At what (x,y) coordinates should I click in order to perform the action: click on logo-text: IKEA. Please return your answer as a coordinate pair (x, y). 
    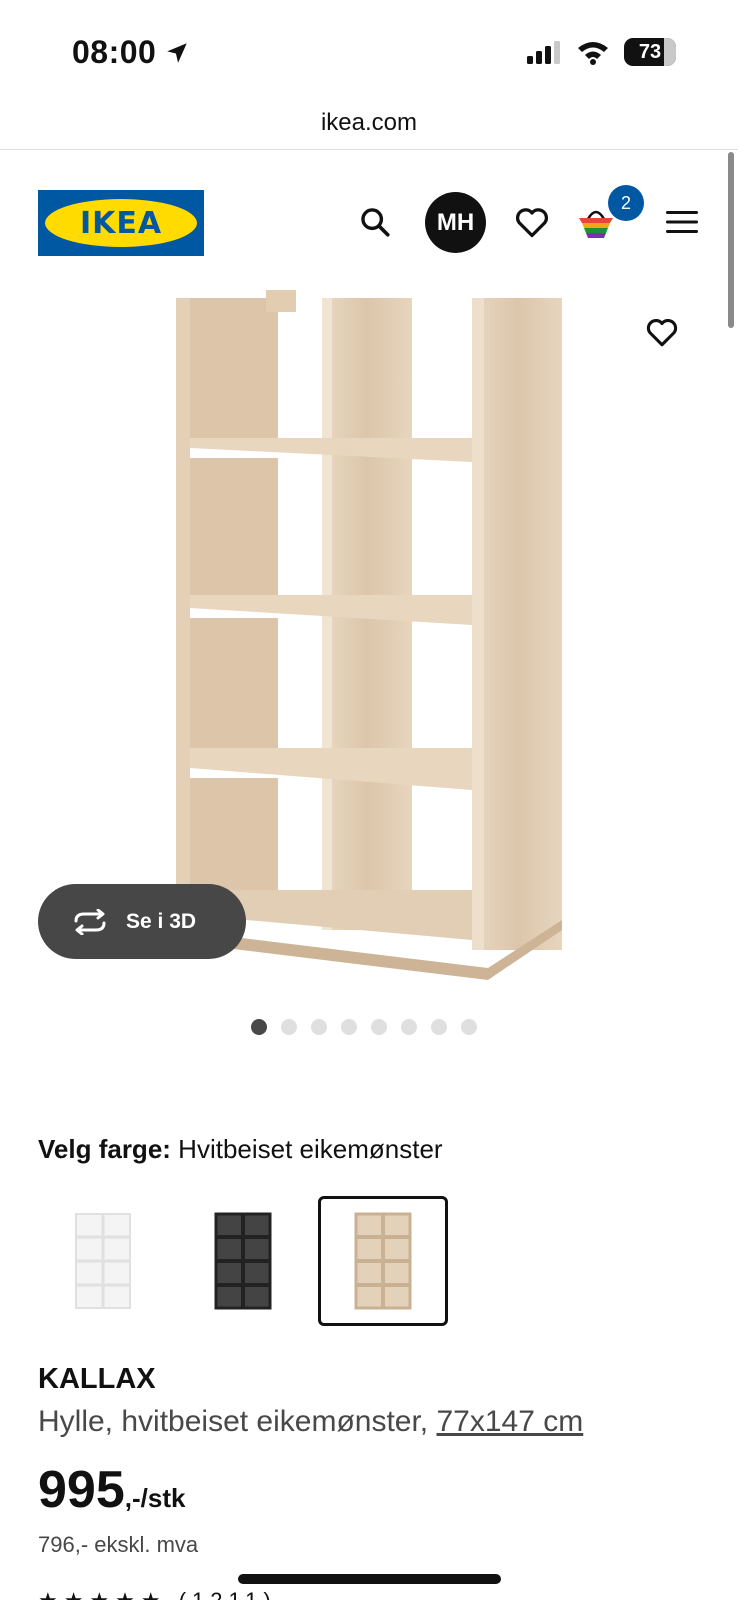
    Looking at the image, I should click on (121, 223).